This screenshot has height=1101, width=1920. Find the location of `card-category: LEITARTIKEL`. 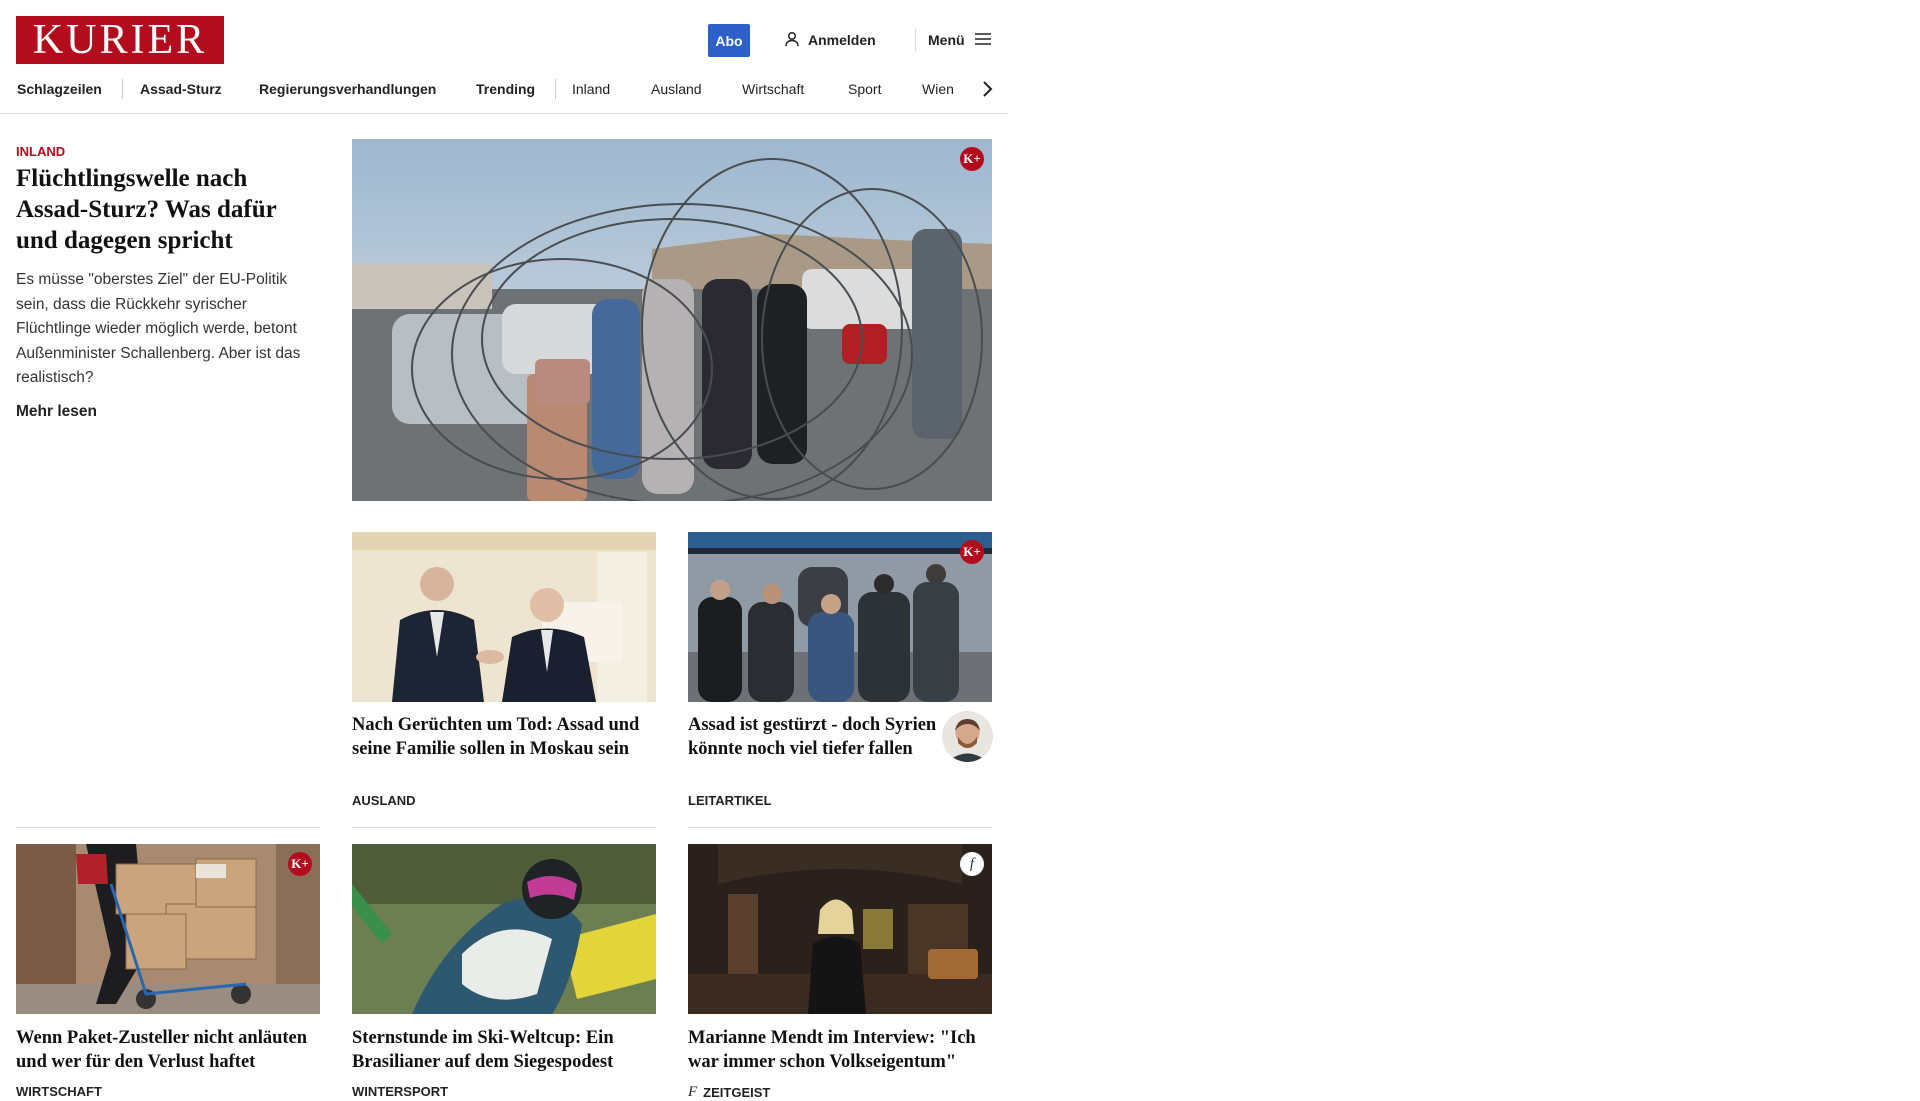

card-category: LEITARTIKEL is located at coordinates (730, 800).